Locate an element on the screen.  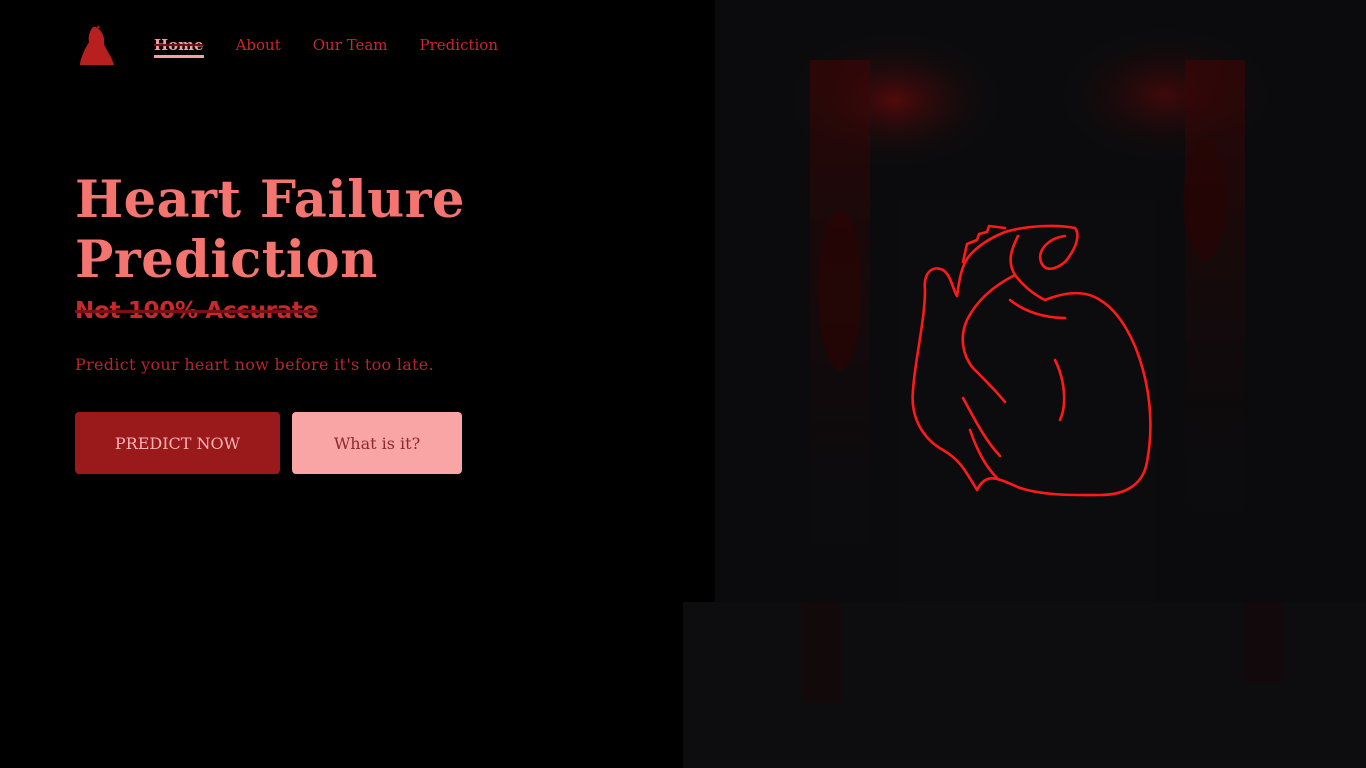
woman-silhouette-icon is located at coordinates (97, 45).